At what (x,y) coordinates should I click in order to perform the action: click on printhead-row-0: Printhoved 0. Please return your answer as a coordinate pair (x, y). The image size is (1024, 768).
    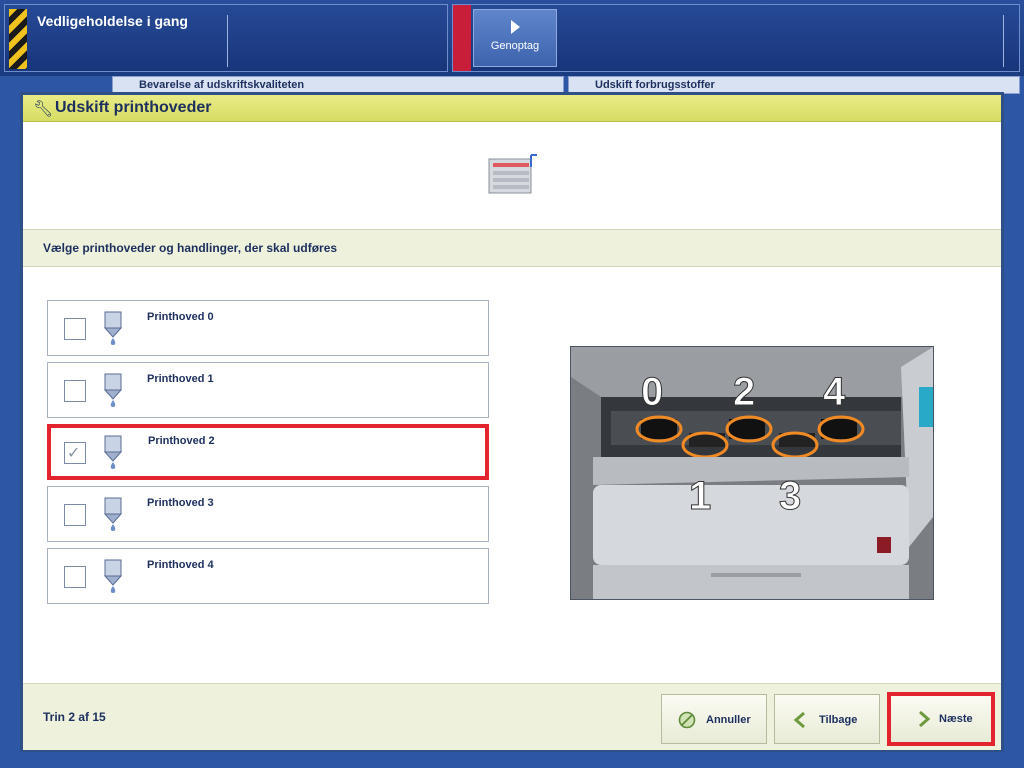
    Looking at the image, I should click on (268, 328).